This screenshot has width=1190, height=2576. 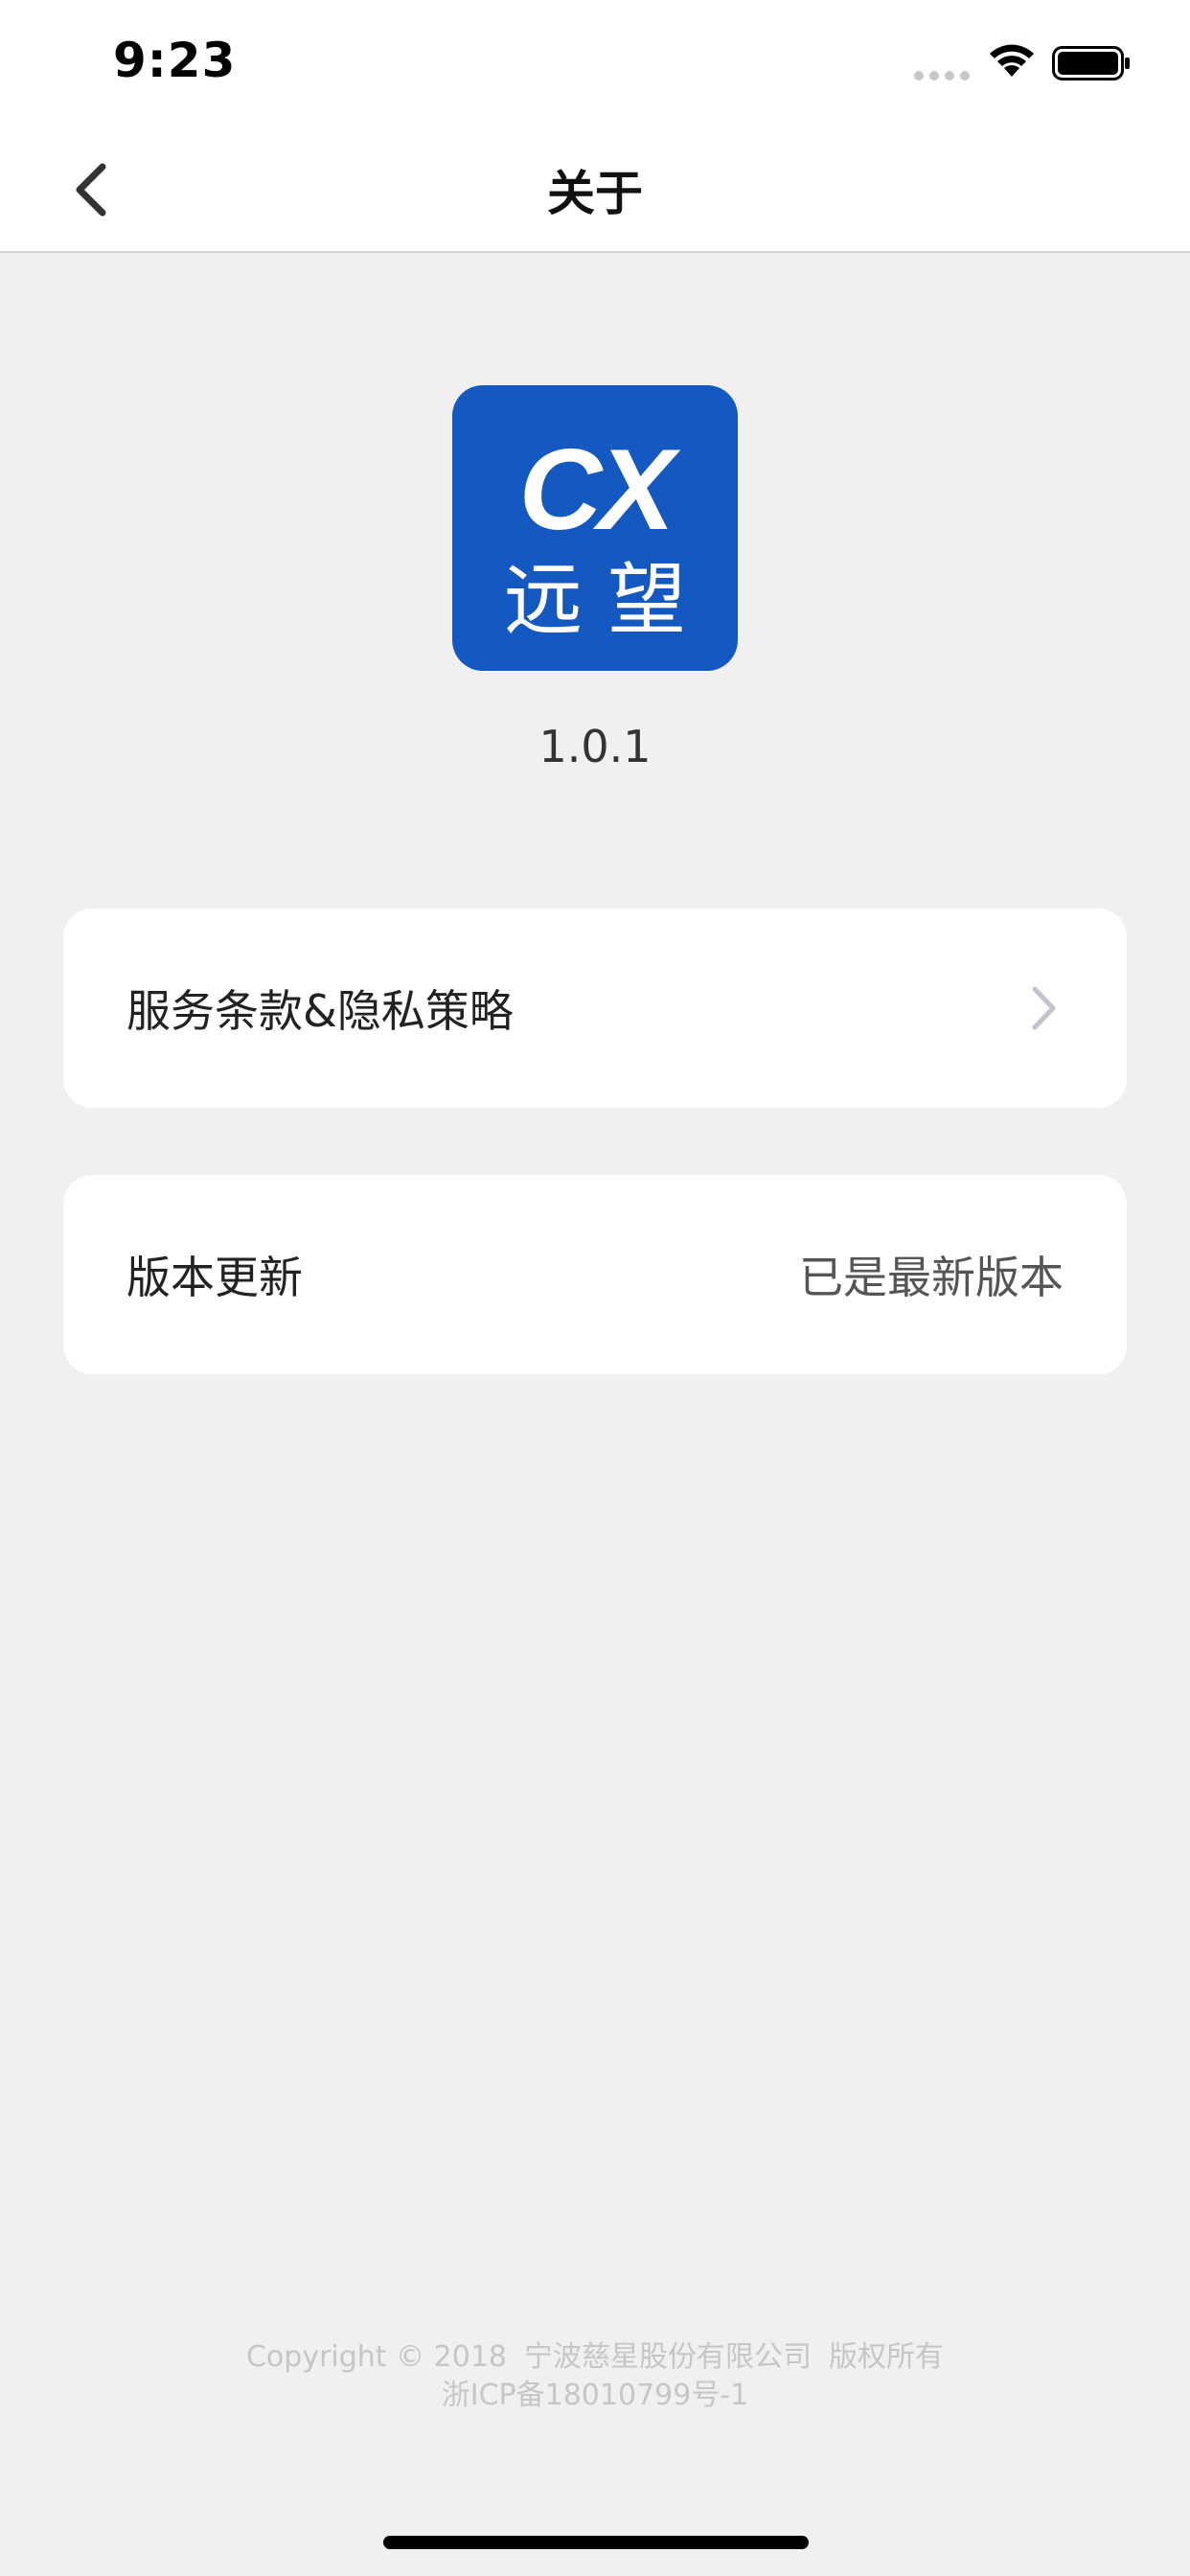 What do you see at coordinates (1012, 60) in the screenshot?
I see `wifi-icon` at bounding box center [1012, 60].